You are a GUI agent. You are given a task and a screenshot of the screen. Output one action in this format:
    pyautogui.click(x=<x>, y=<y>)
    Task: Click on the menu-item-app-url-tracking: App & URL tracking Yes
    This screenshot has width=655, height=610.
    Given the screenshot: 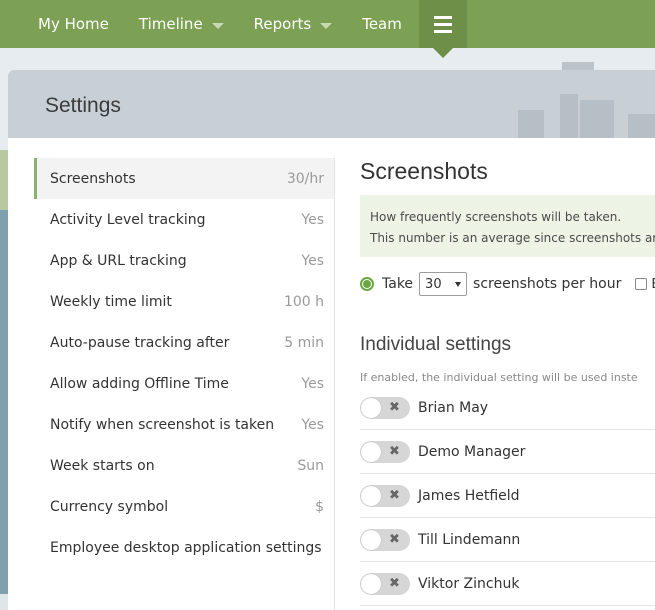 What is the action you would take?
    pyautogui.click(x=184, y=260)
    